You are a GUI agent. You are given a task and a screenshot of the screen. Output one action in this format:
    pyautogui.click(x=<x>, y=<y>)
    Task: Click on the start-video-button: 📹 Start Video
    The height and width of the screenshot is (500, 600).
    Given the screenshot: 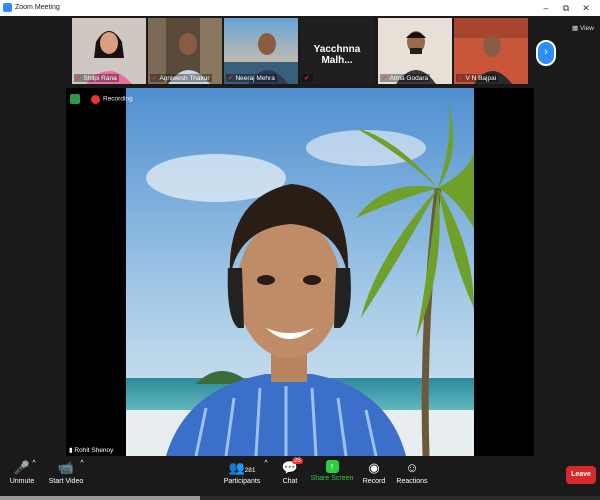 What is the action you would take?
    pyautogui.click(x=66, y=472)
    